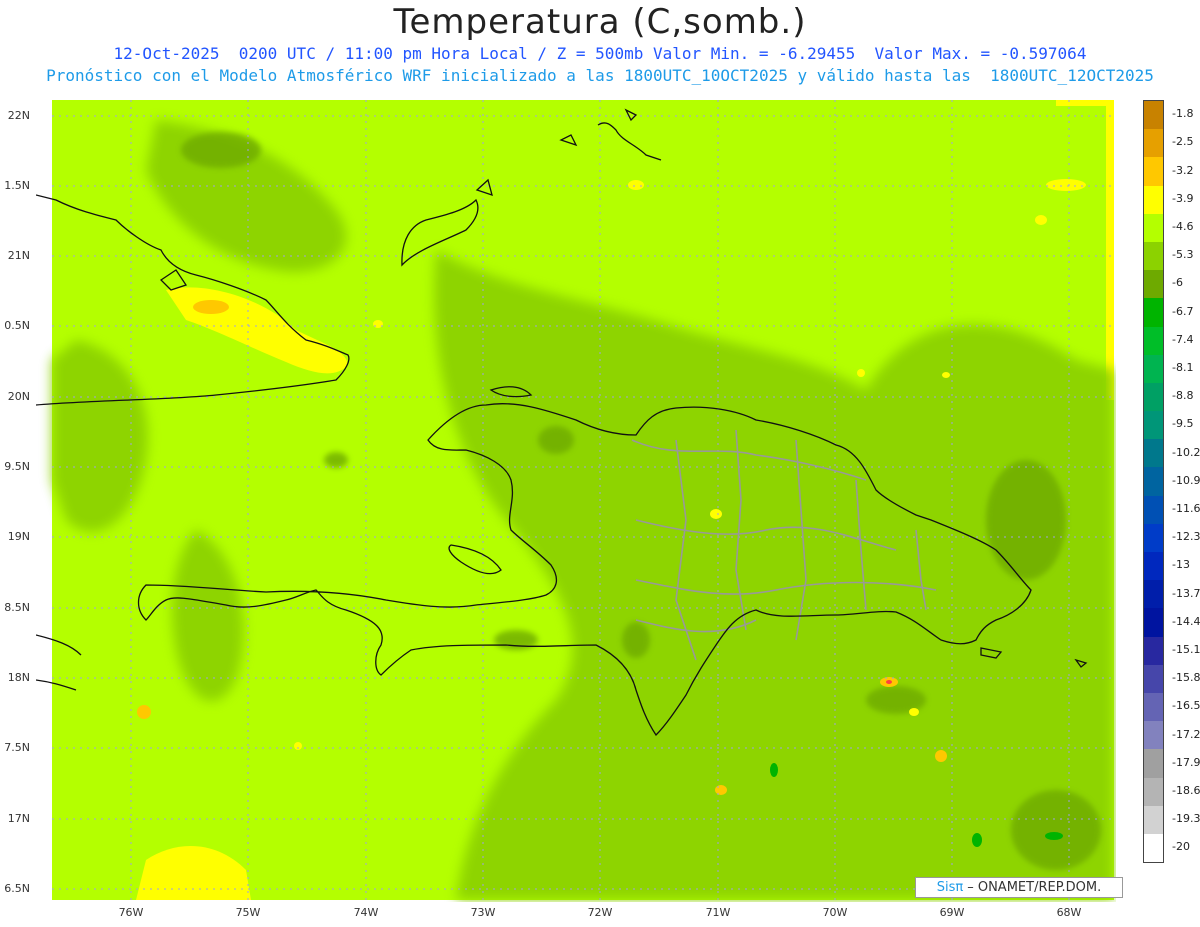 The image size is (1200, 927). Describe the element at coordinates (952, 912) in the screenshot. I see `lon-label: 69W` at that location.